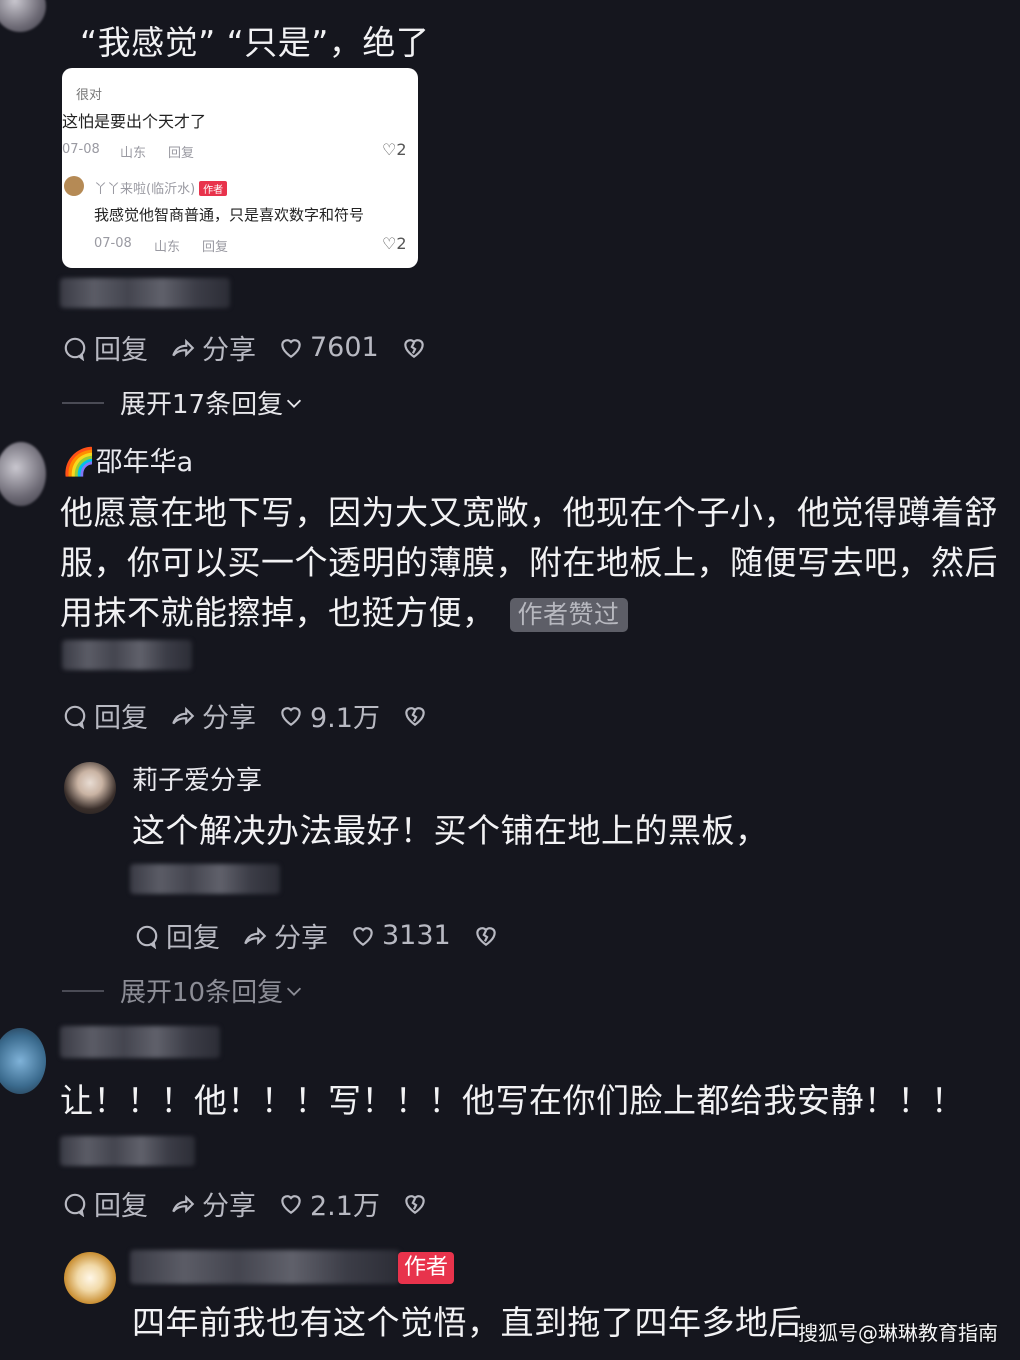 This screenshot has width=1020, height=1360. What do you see at coordinates (898, 1333) in the screenshot?
I see `watermark: 搜狐号@琳琳教育指南` at bounding box center [898, 1333].